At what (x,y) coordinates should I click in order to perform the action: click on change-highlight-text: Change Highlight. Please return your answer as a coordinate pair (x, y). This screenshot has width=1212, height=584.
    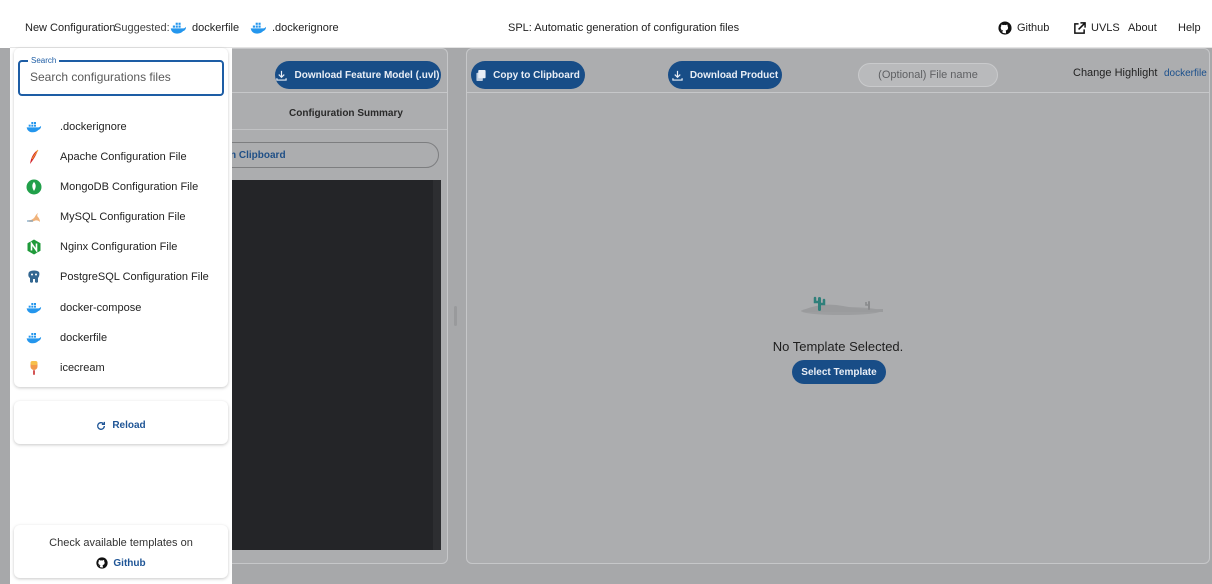
    Looking at the image, I should click on (1115, 73).